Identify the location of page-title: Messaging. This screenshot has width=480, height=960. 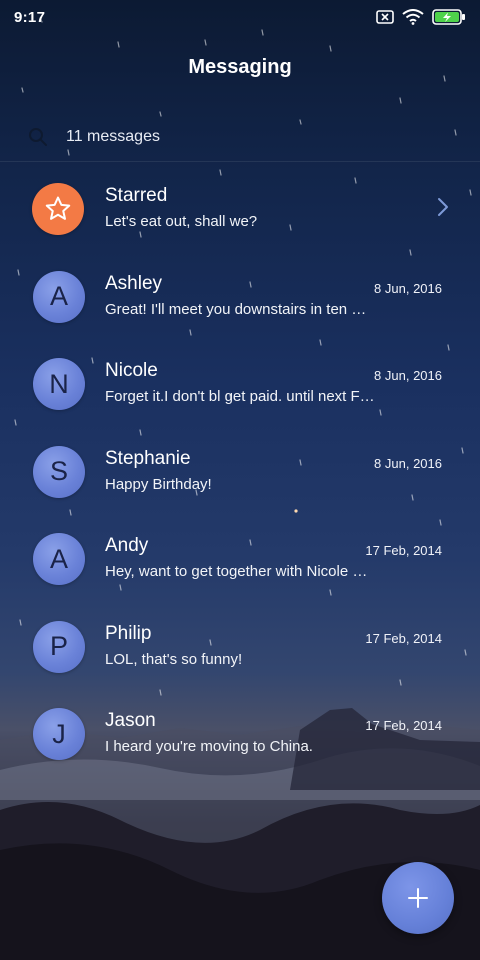
(240, 67).